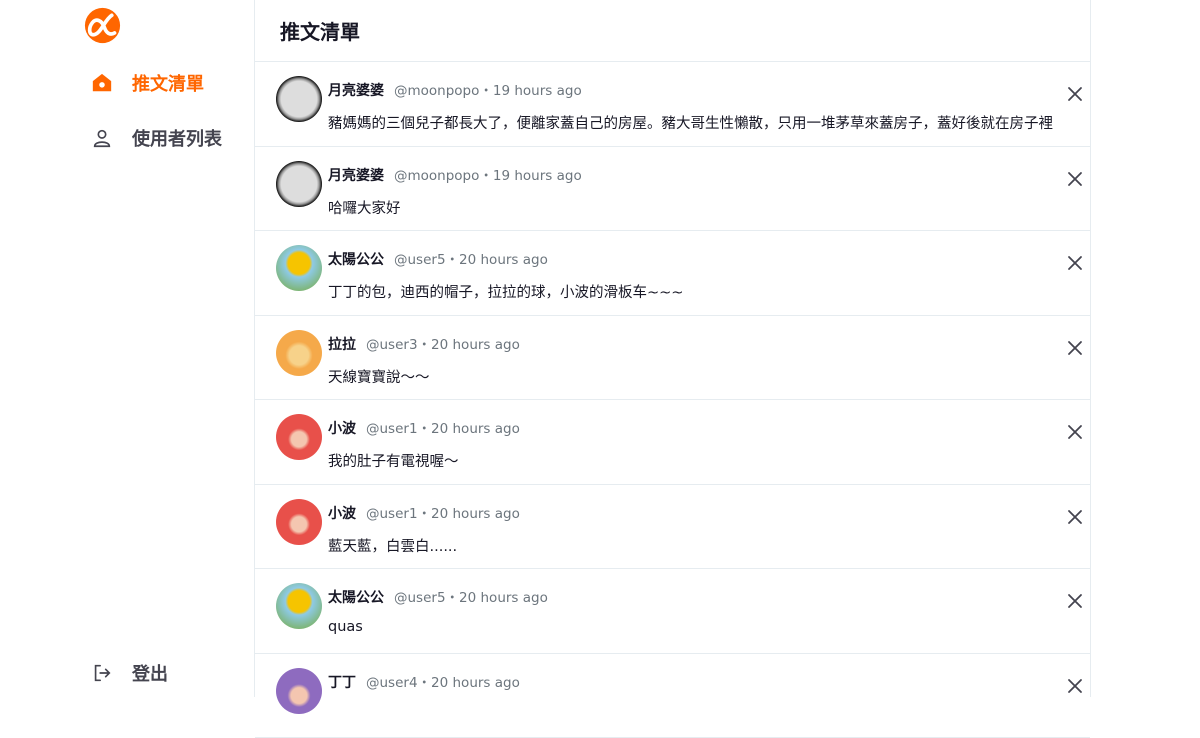 The image size is (1200, 738). Describe the element at coordinates (129, 673) in the screenshot. I see `logout-button: 登出` at that location.